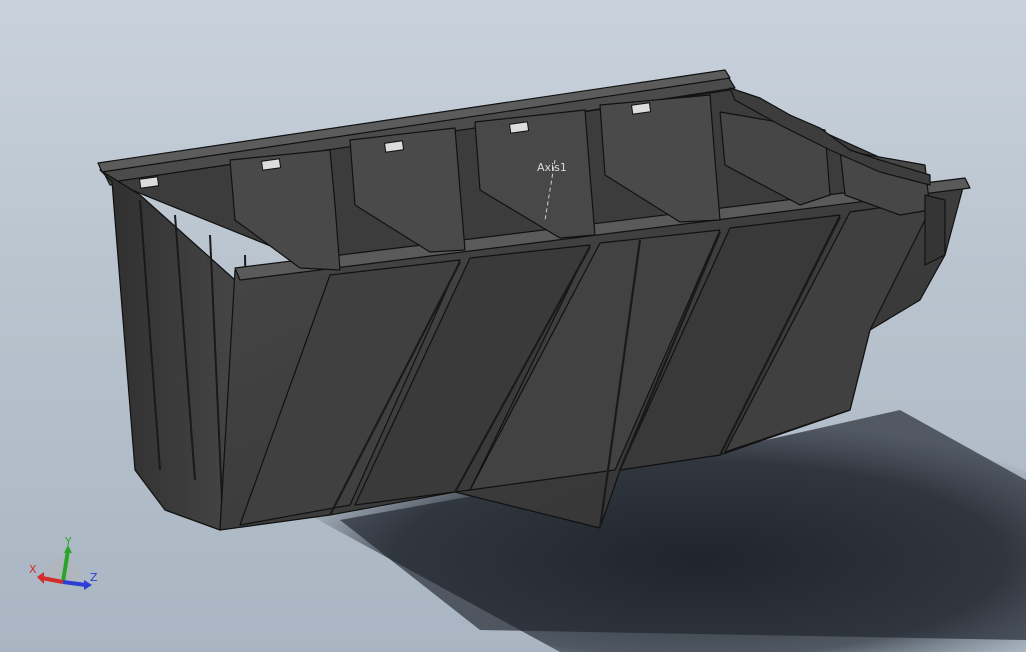  Describe the element at coordinates (94, 577) in the screenshot. I see `triad-z-label: Z` at that location.